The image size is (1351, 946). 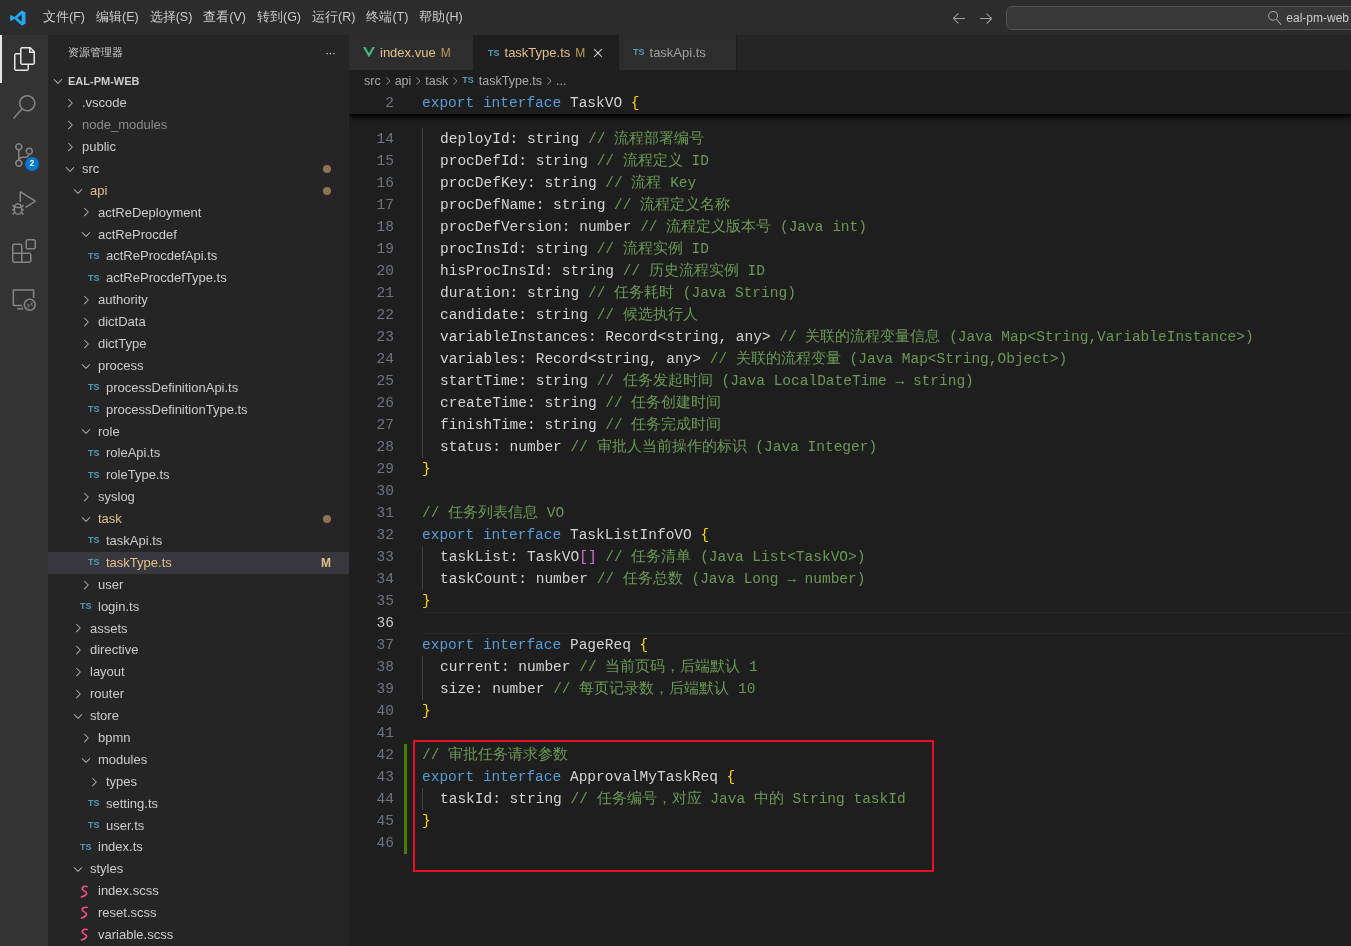 I want to click on file-tree-item: TS setting.ts, so click(x=198, y=803).